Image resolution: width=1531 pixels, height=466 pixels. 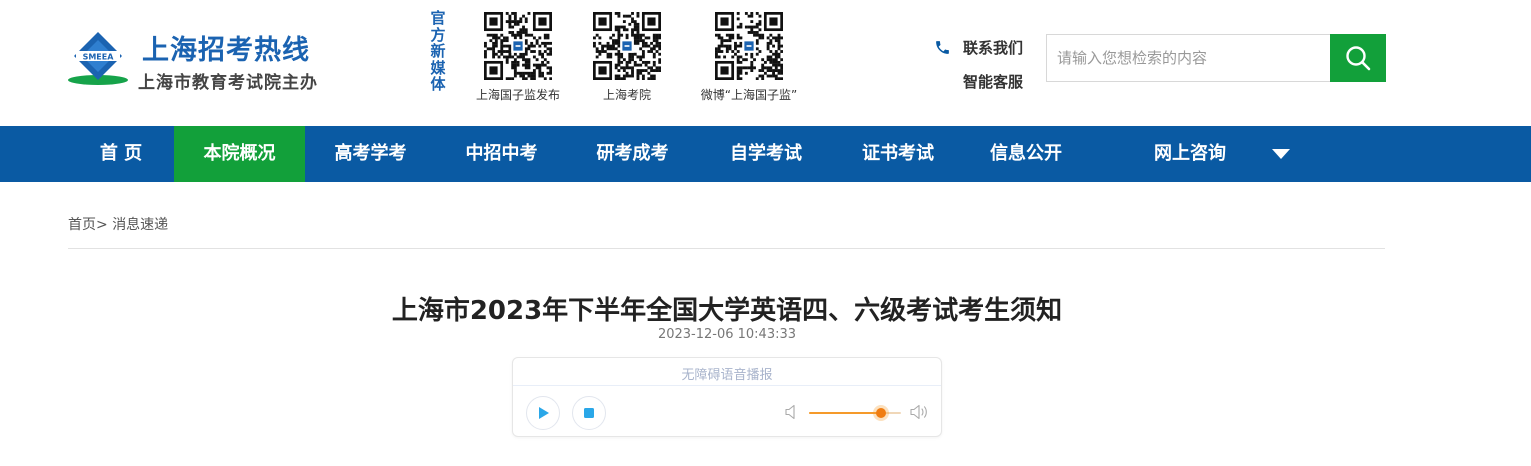 I want to click on caret-down-icon, so click(x=1281, y=154).